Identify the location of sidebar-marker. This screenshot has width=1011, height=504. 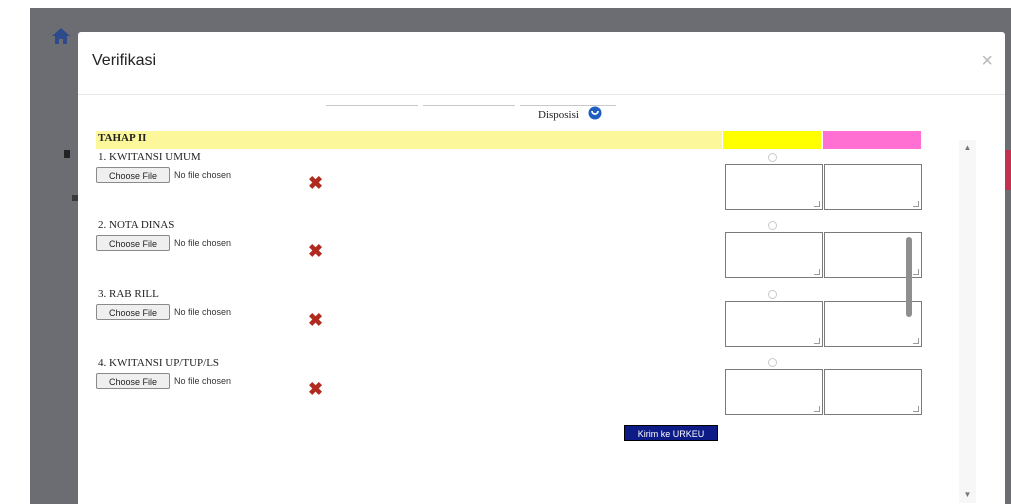
(67, 154).